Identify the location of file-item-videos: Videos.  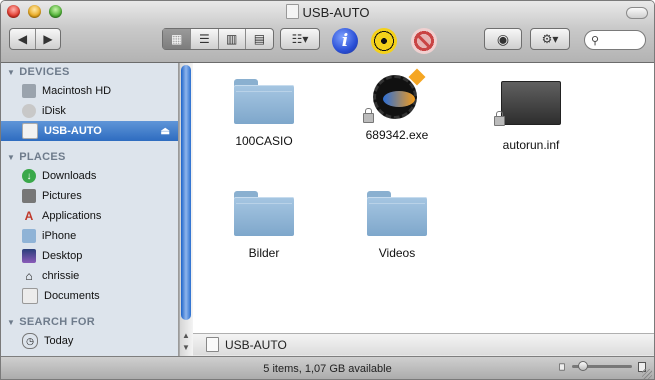
(397, 225).